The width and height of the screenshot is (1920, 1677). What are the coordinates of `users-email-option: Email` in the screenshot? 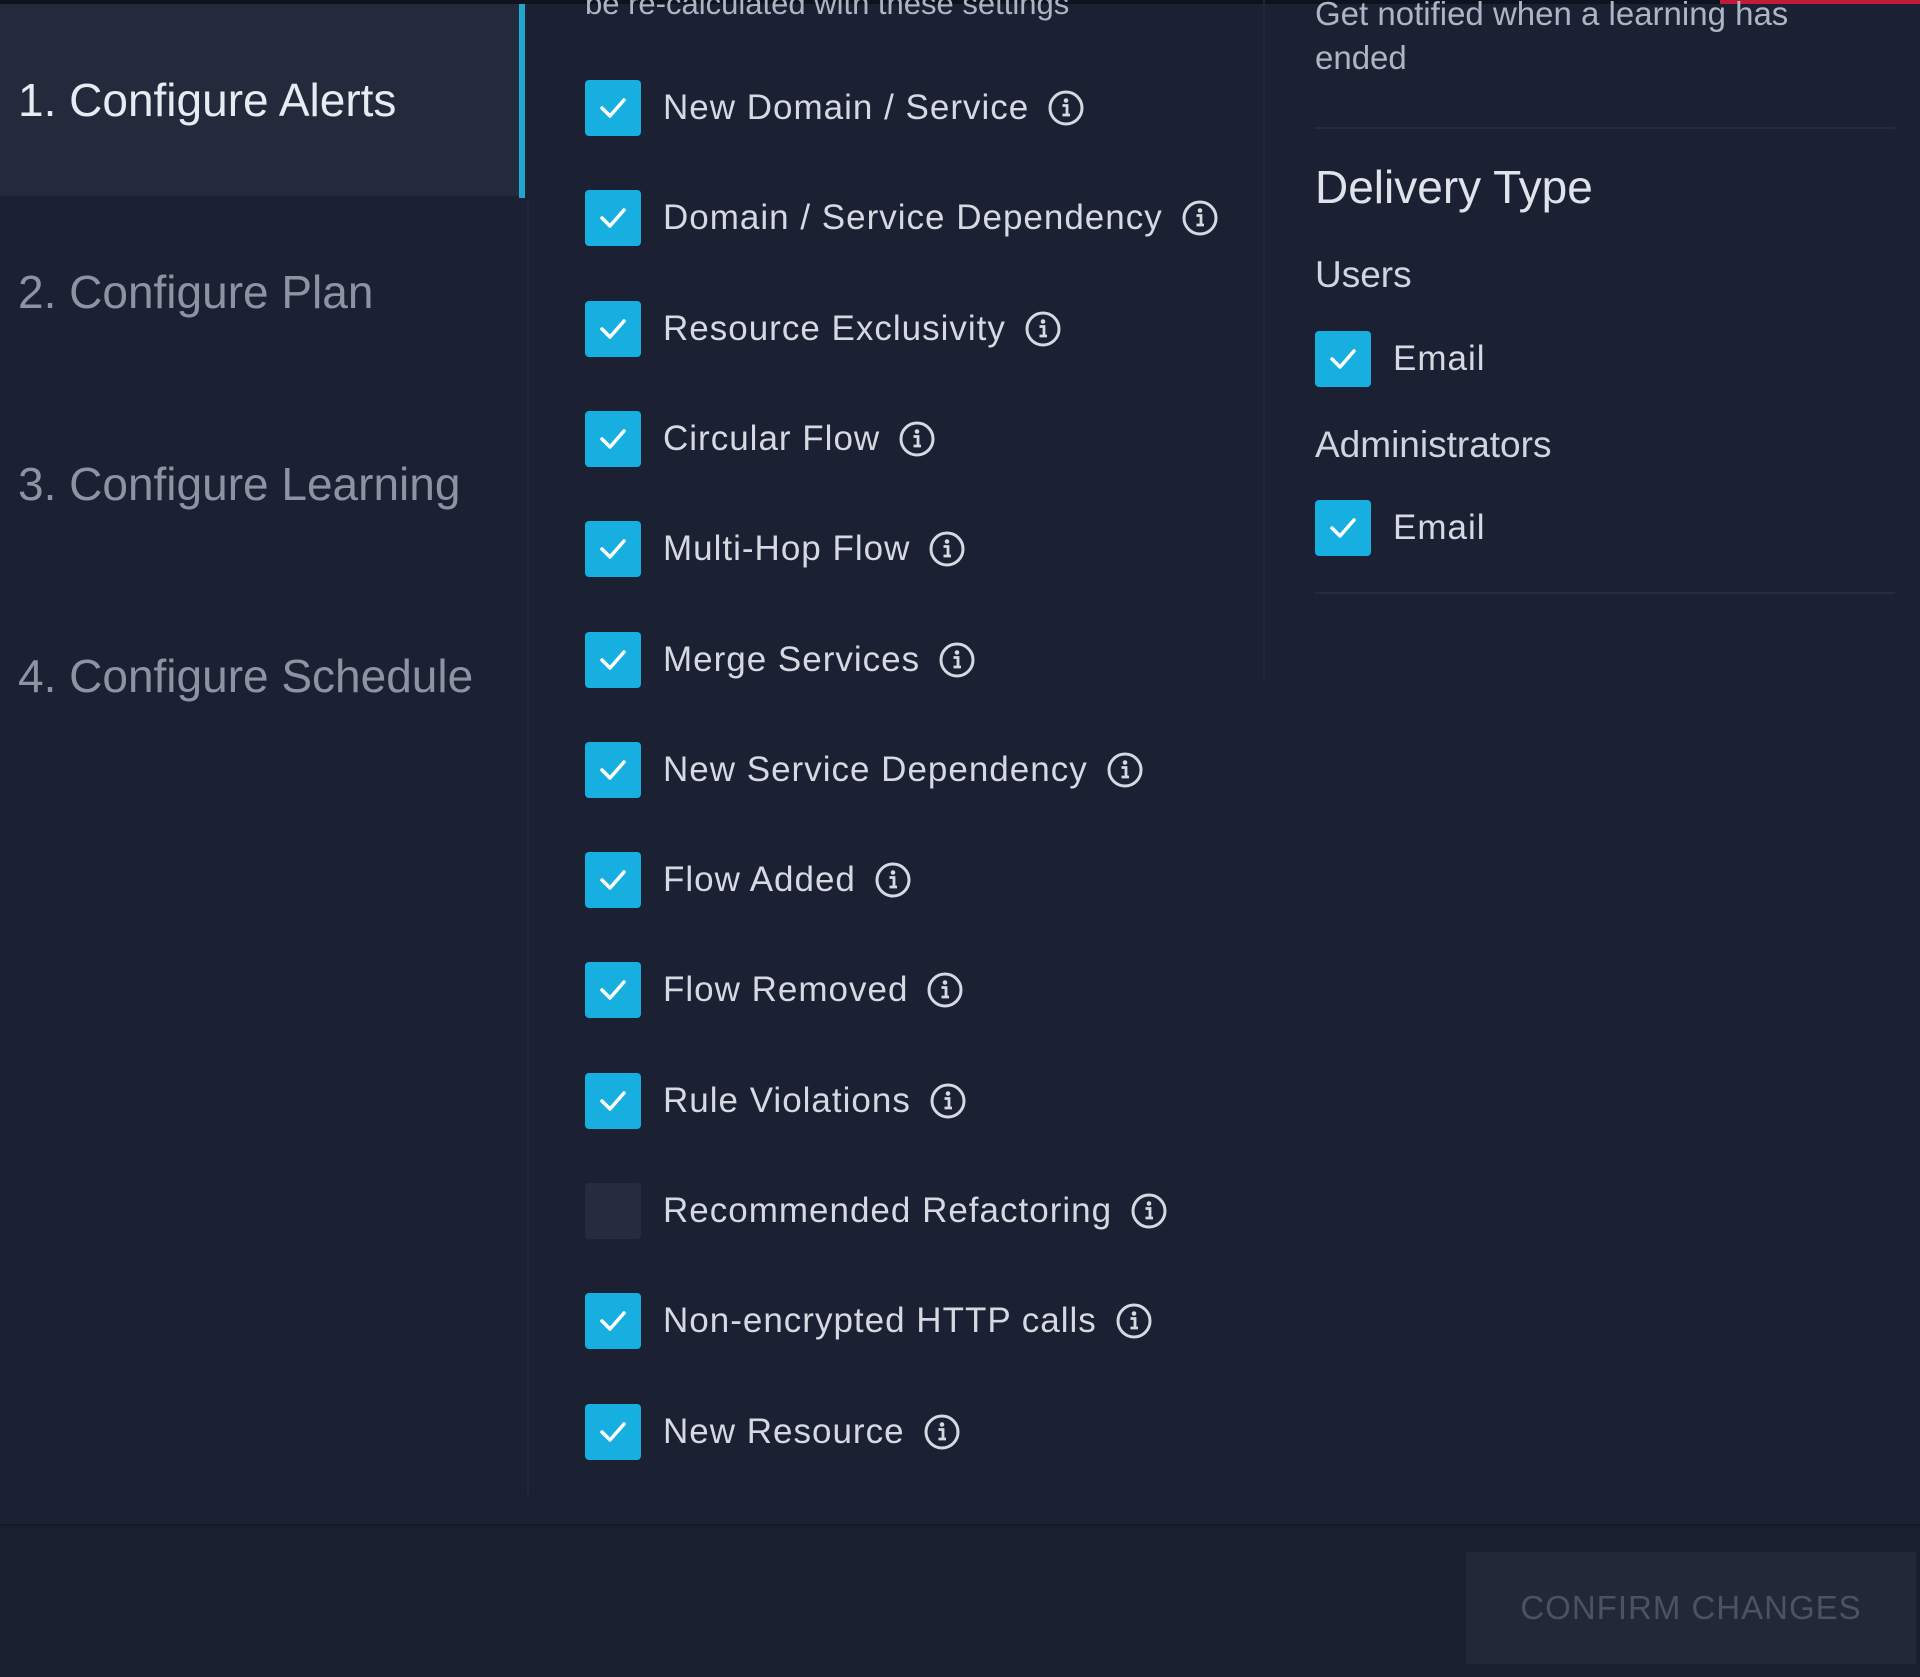 It's located at (1400, 359).